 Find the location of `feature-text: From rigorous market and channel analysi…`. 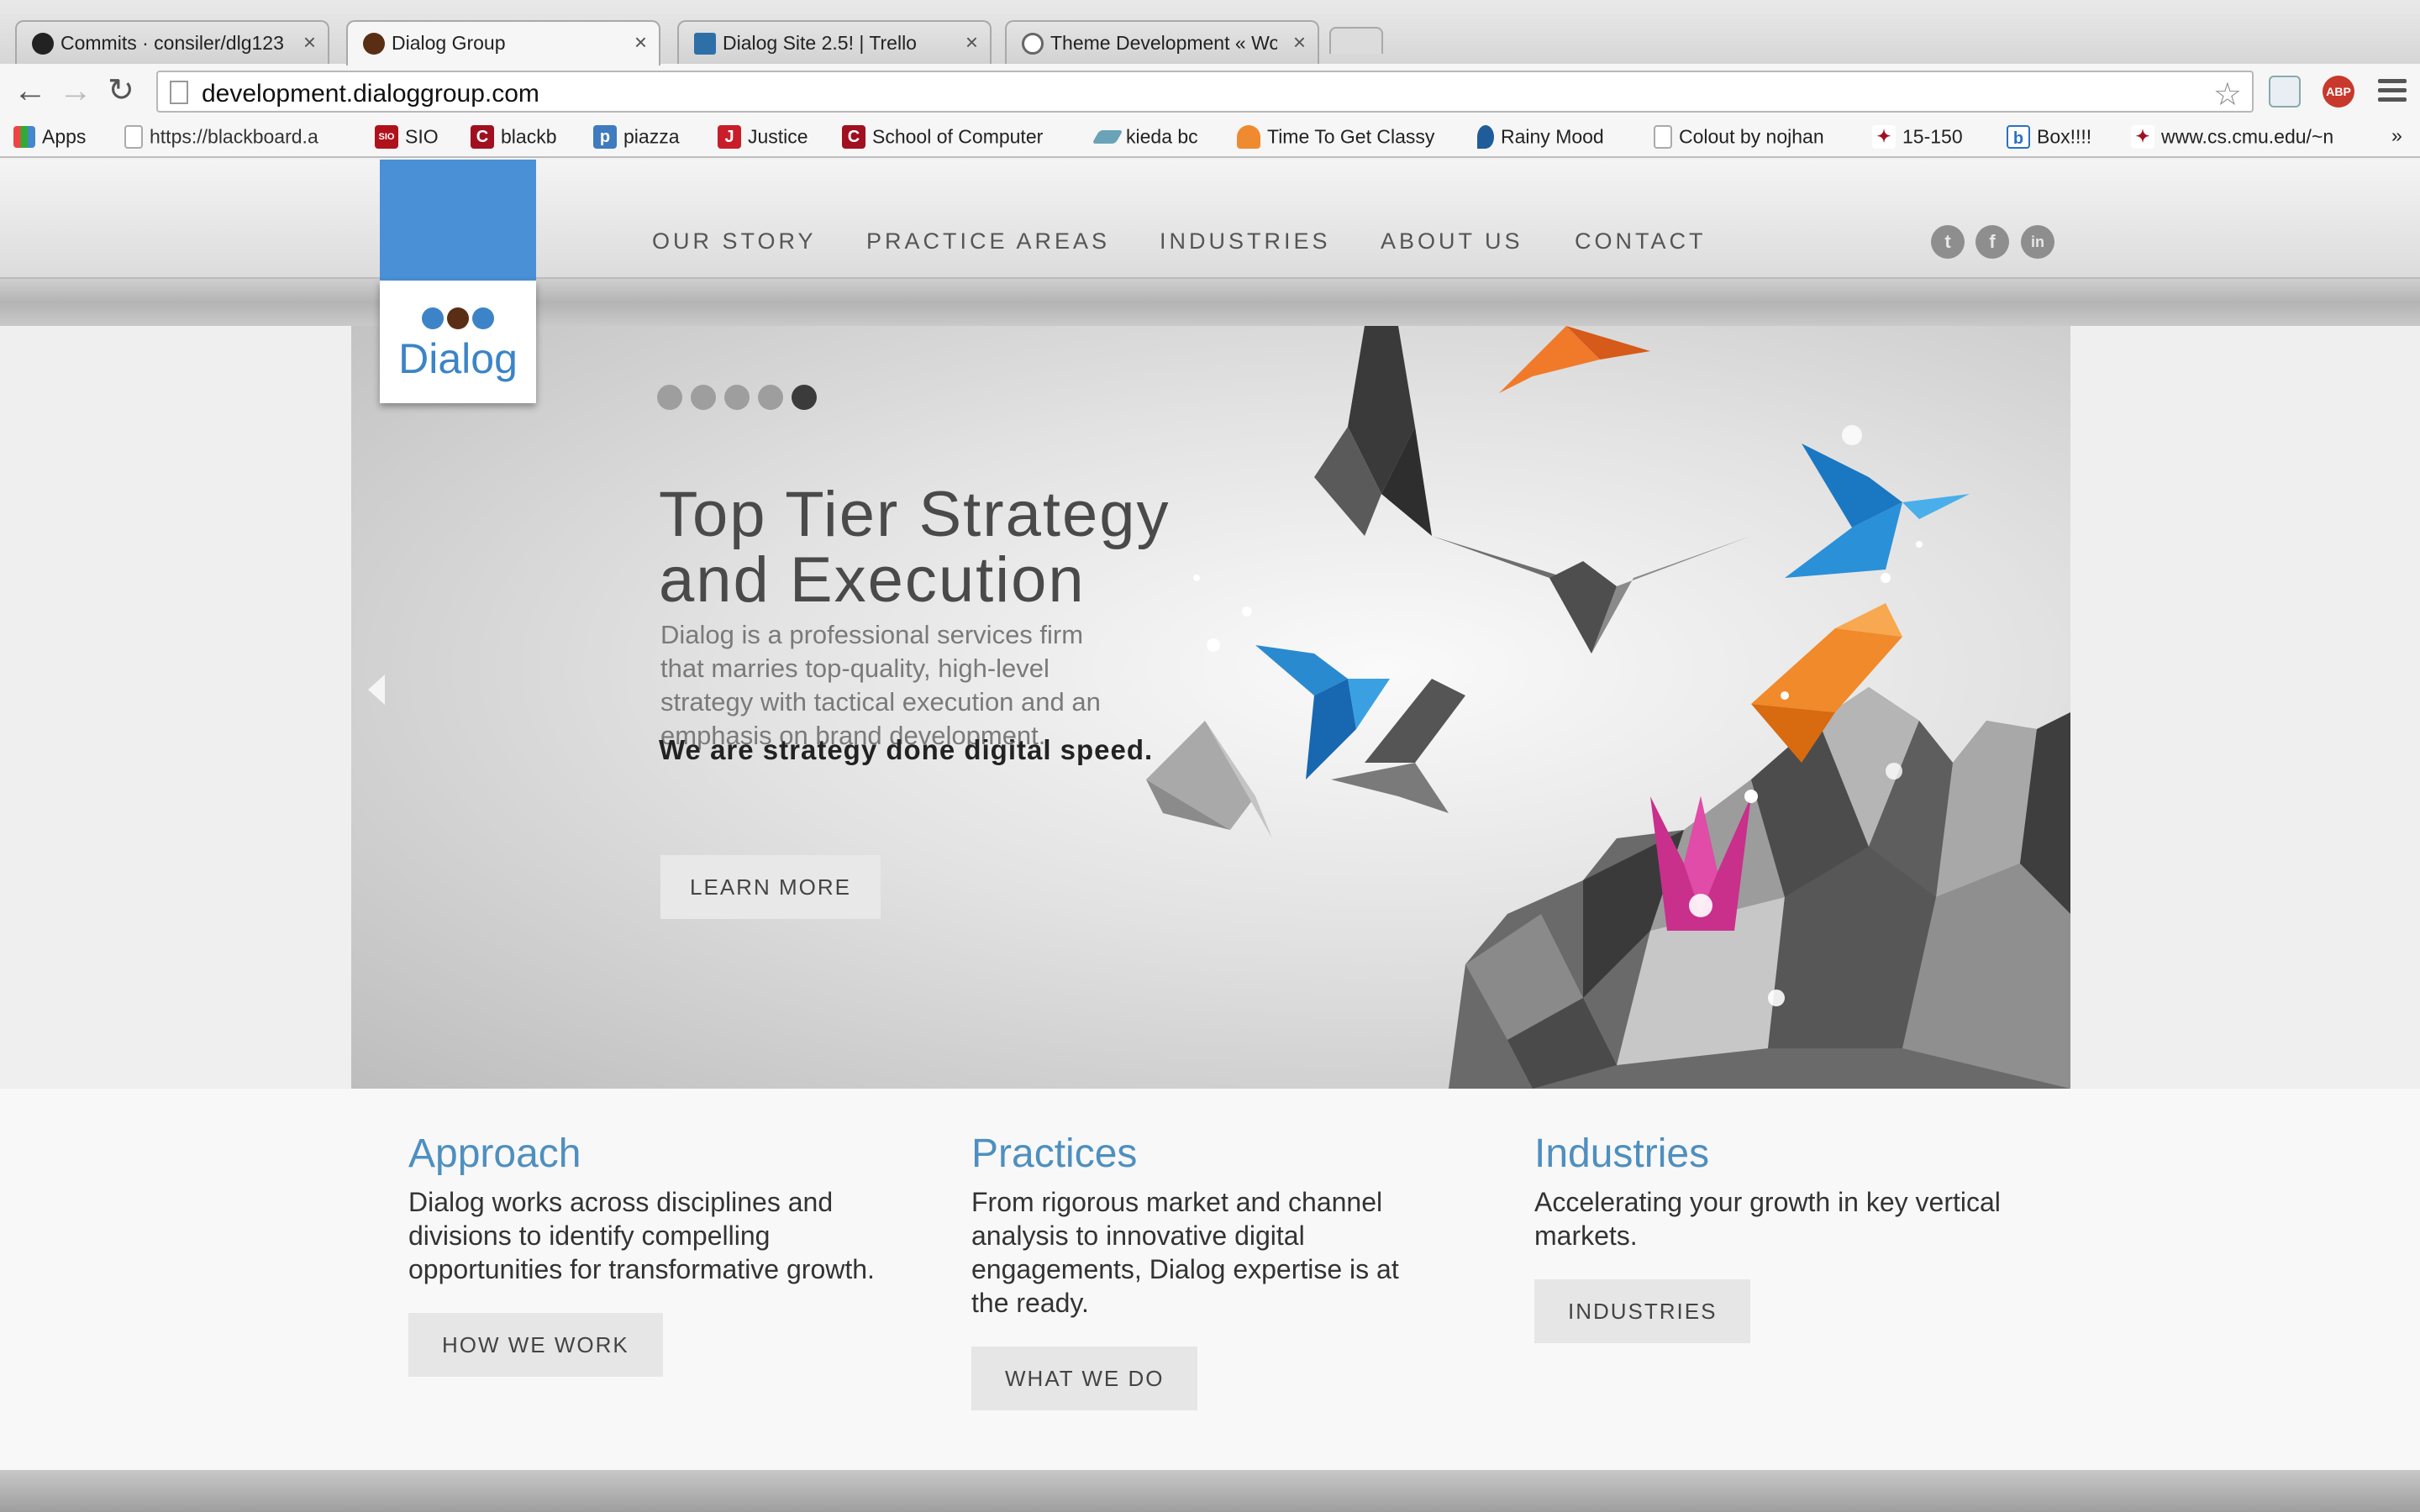

feature-text: From rigorous market and channel analysi… is located at coordinates (1185, 1252).